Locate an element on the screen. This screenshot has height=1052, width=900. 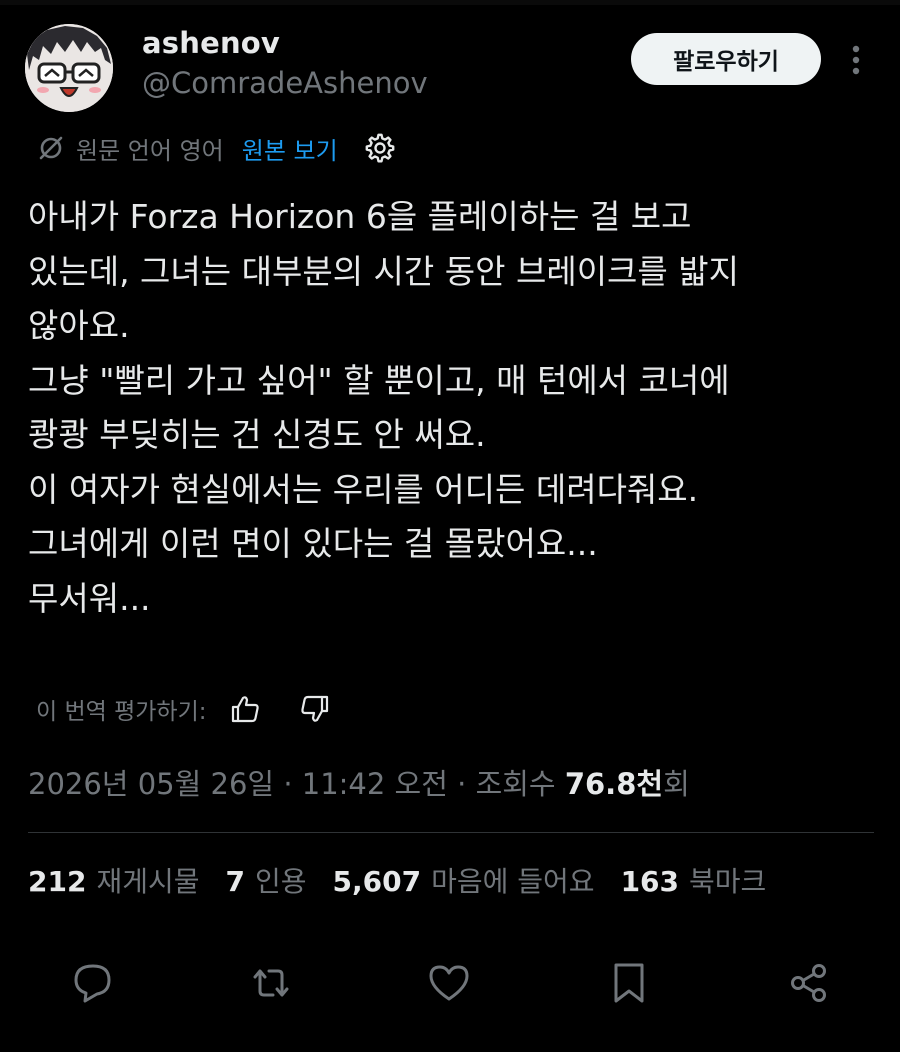
translation-bar: 원문 언어 영어 원본 보기 is located at coordinates (216, 148).